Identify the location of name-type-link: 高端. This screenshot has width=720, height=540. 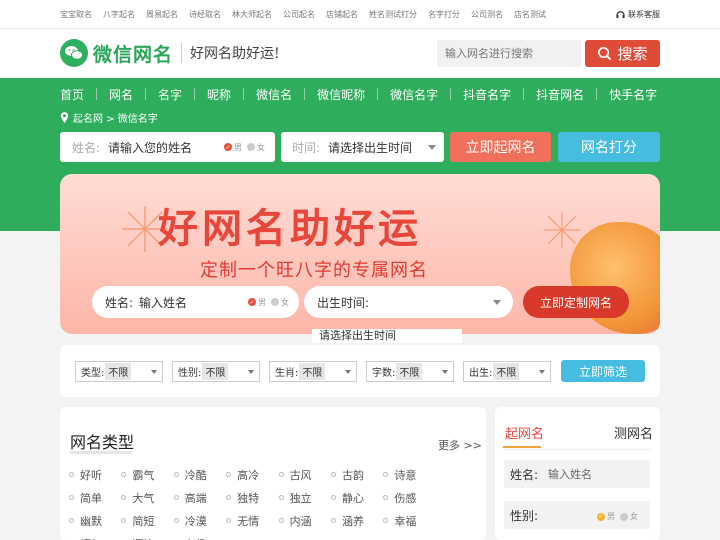
(199, 497).